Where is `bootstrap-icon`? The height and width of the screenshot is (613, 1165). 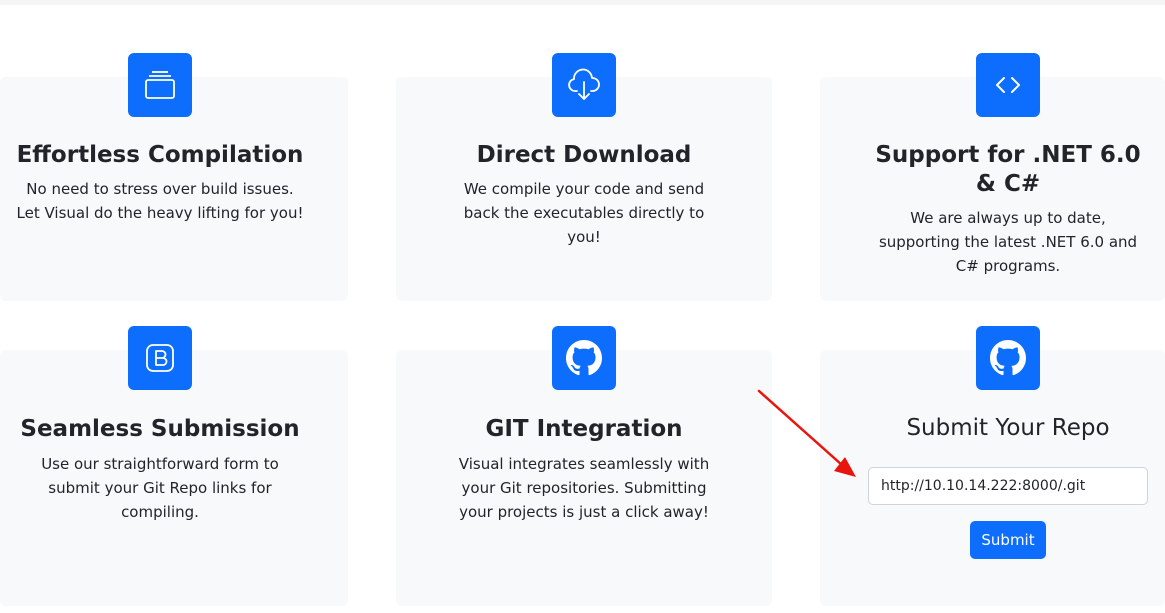 bootstrap-icon is located at coordinates (160, 358).